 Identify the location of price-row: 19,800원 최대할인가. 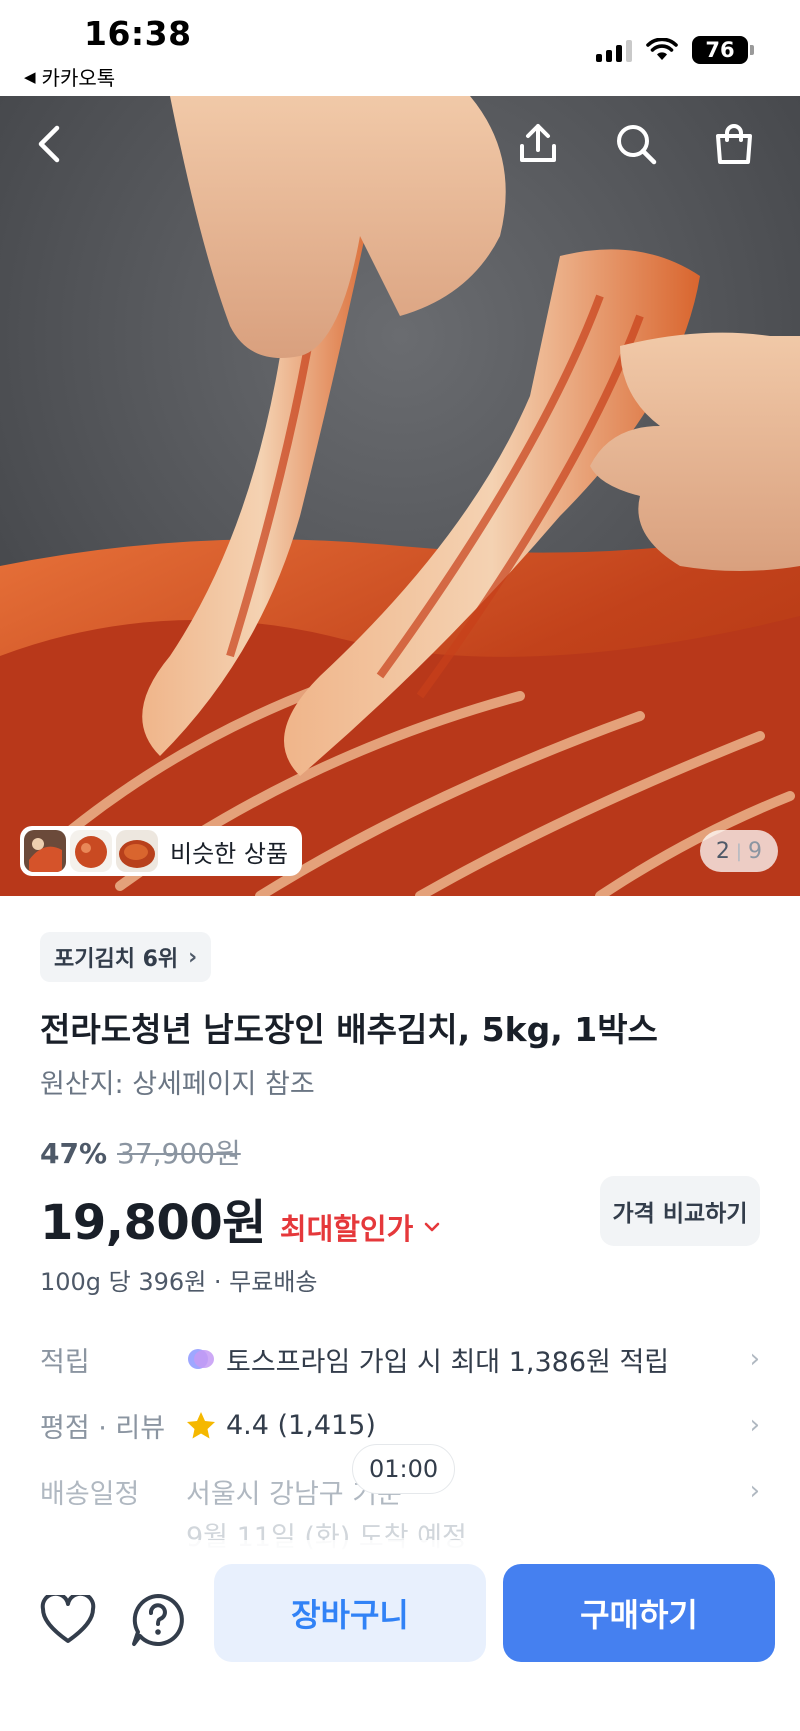
(240, 1218).